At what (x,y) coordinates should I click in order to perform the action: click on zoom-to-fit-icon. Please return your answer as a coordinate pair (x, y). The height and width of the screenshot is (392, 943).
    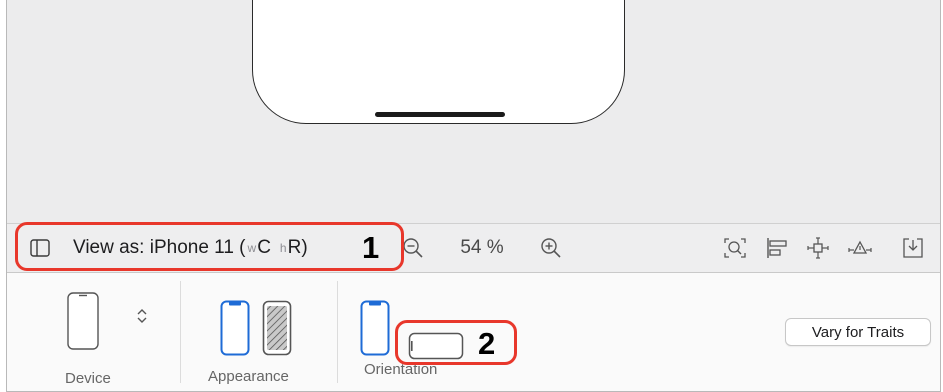
    Looking at the image, I should click on (735, 248).